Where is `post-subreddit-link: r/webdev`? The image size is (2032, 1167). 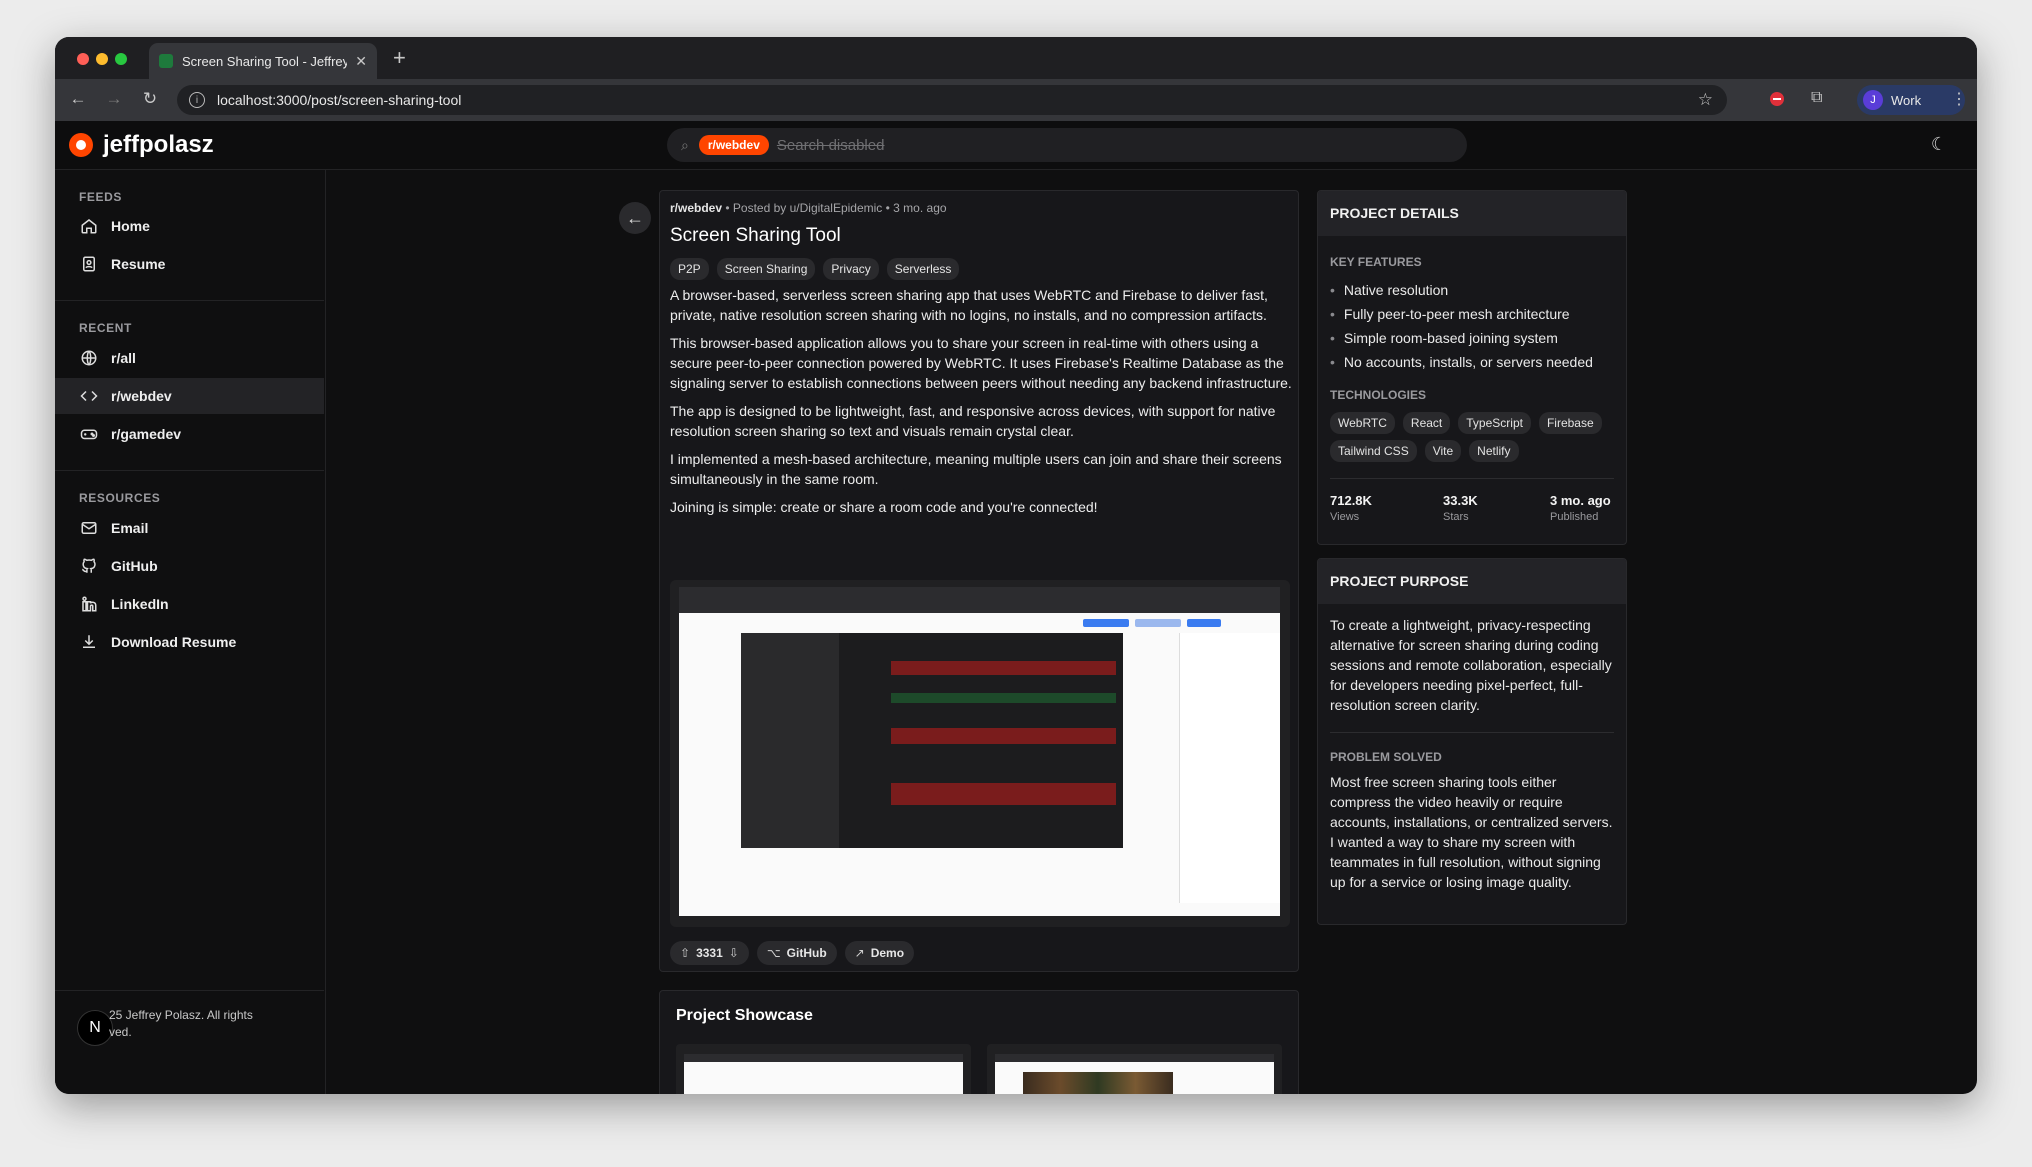 post-subreddit-link: r/webdev is located at coordinates (696, 208).